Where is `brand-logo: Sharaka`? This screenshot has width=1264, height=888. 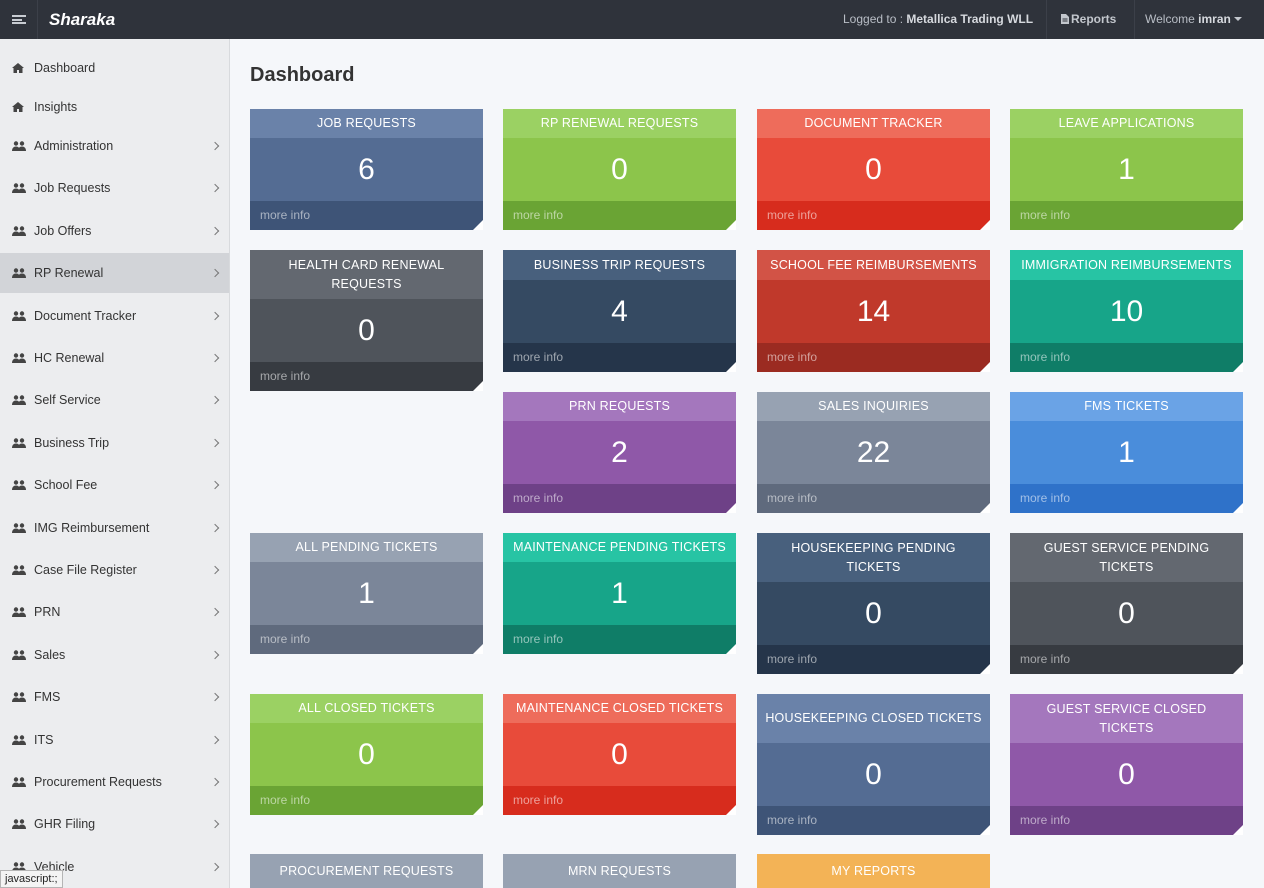 brand-logo: Sharaka is located at coordinates (82, 20).